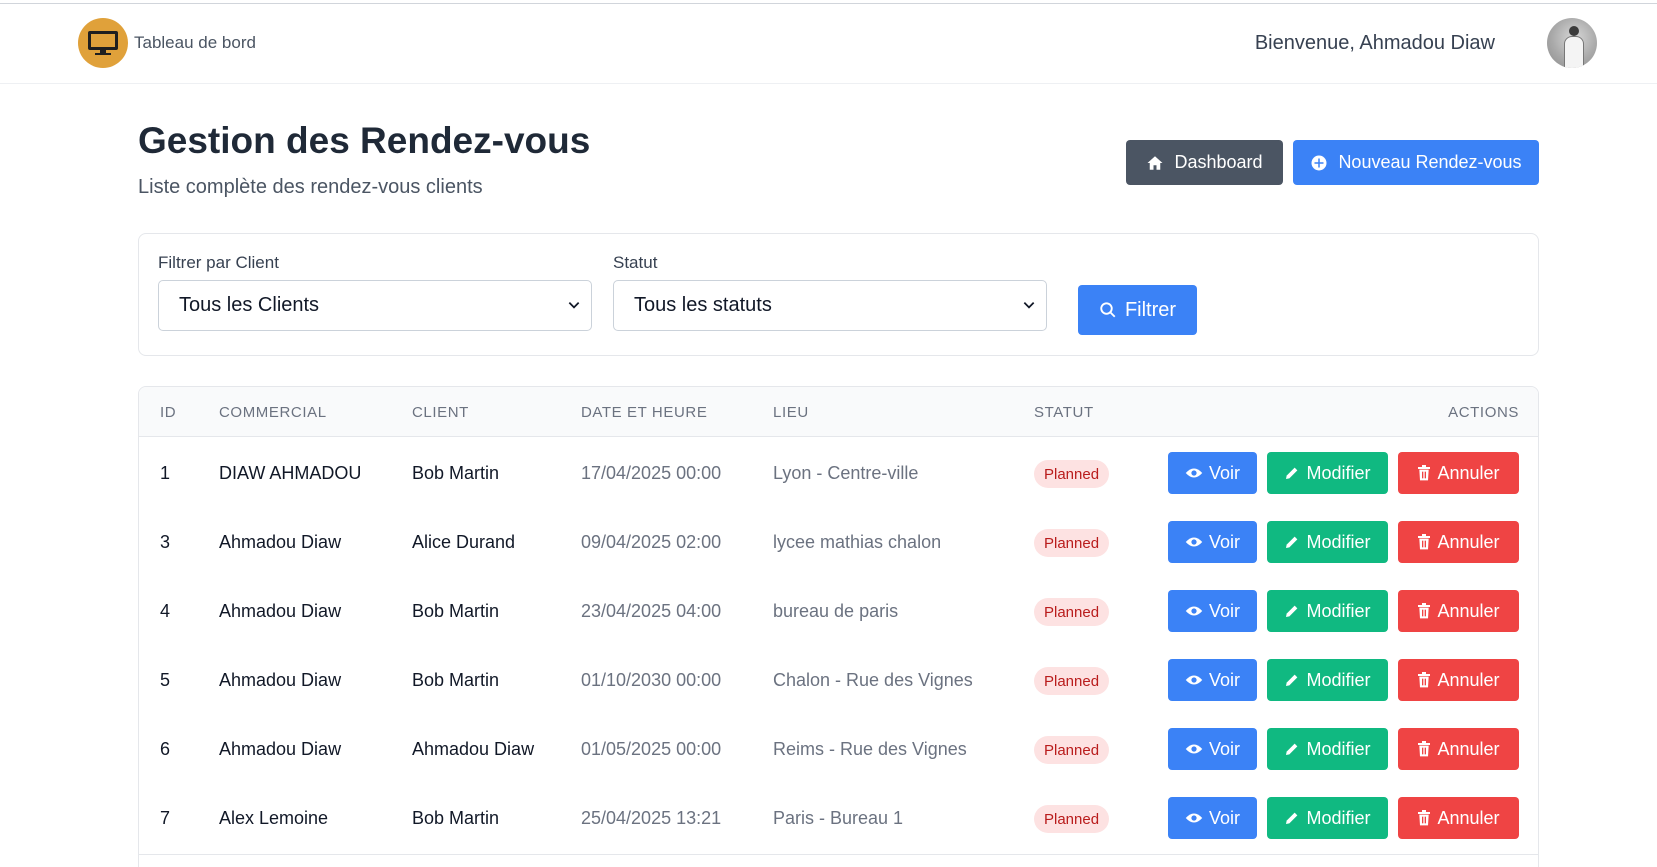  I want to click on th-commercial: COMMERCIAL, so click(273, 412).